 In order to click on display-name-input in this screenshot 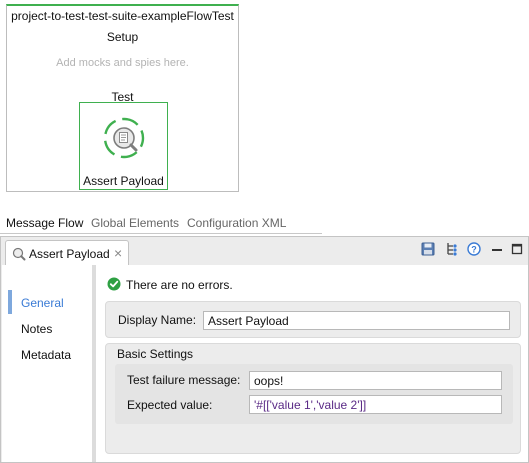, I will do `click(356, 320)`.